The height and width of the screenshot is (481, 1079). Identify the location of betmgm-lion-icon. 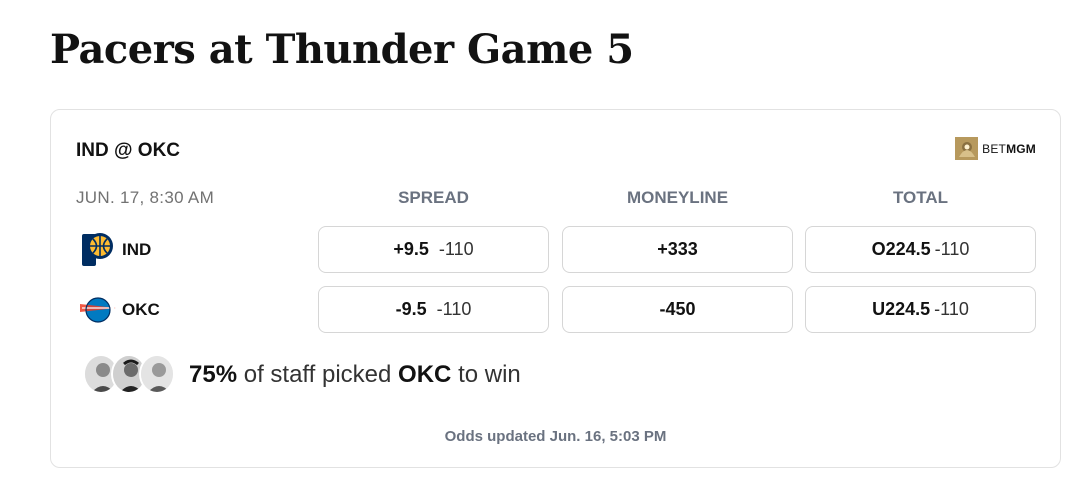
(967, 148).